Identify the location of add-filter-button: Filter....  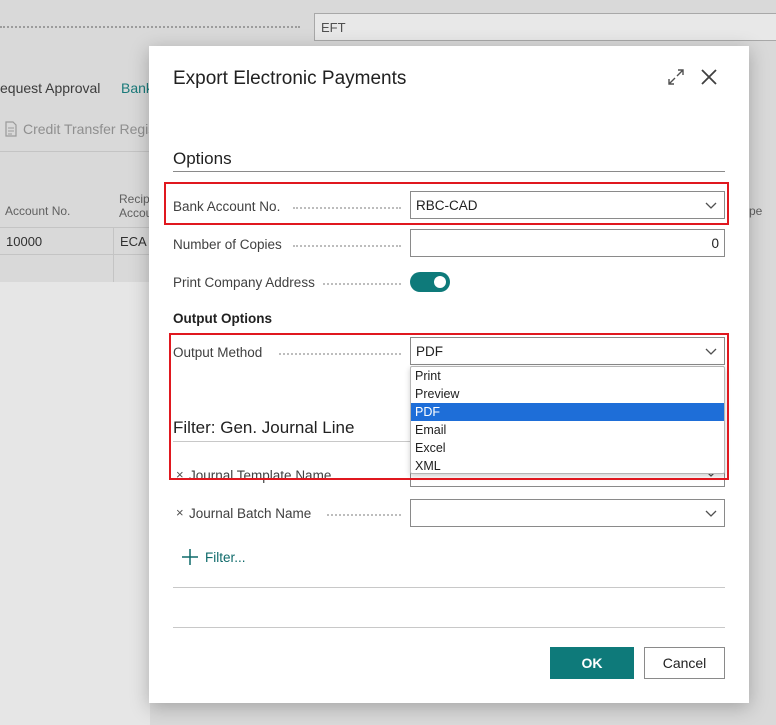
(213, 557).